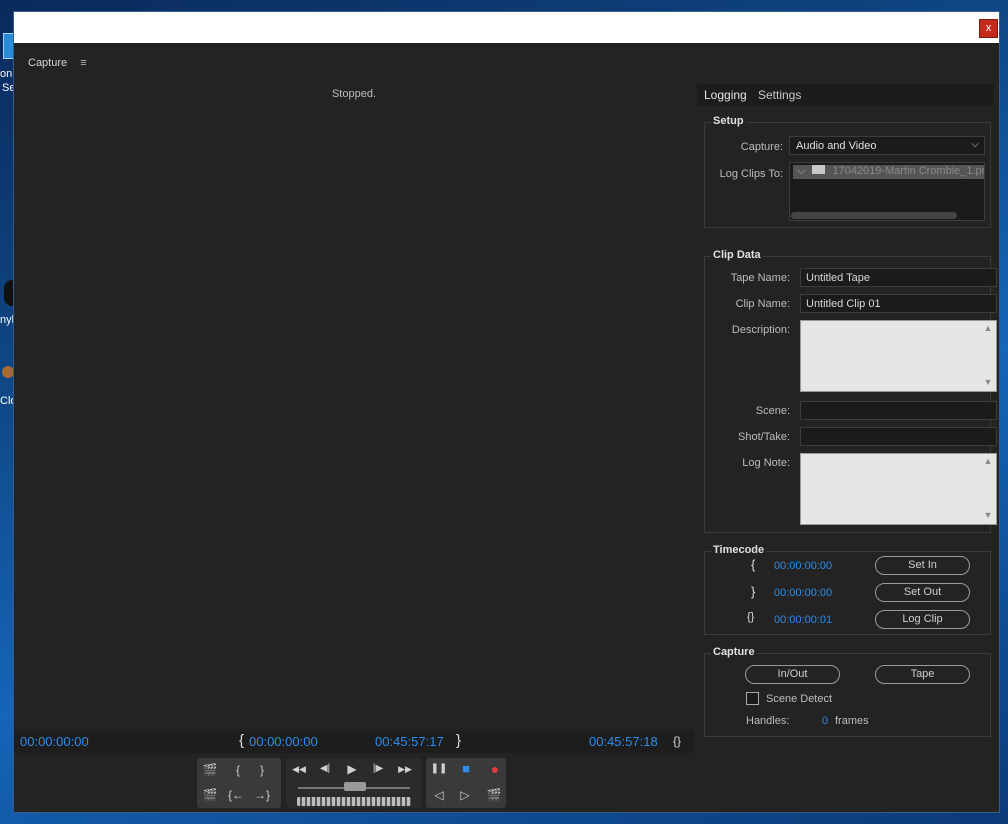  What do you see at coordinates (762, 304) in the screenshot?
I see `clip-name-label: Clip Name:` at bounding box center [762, 304].